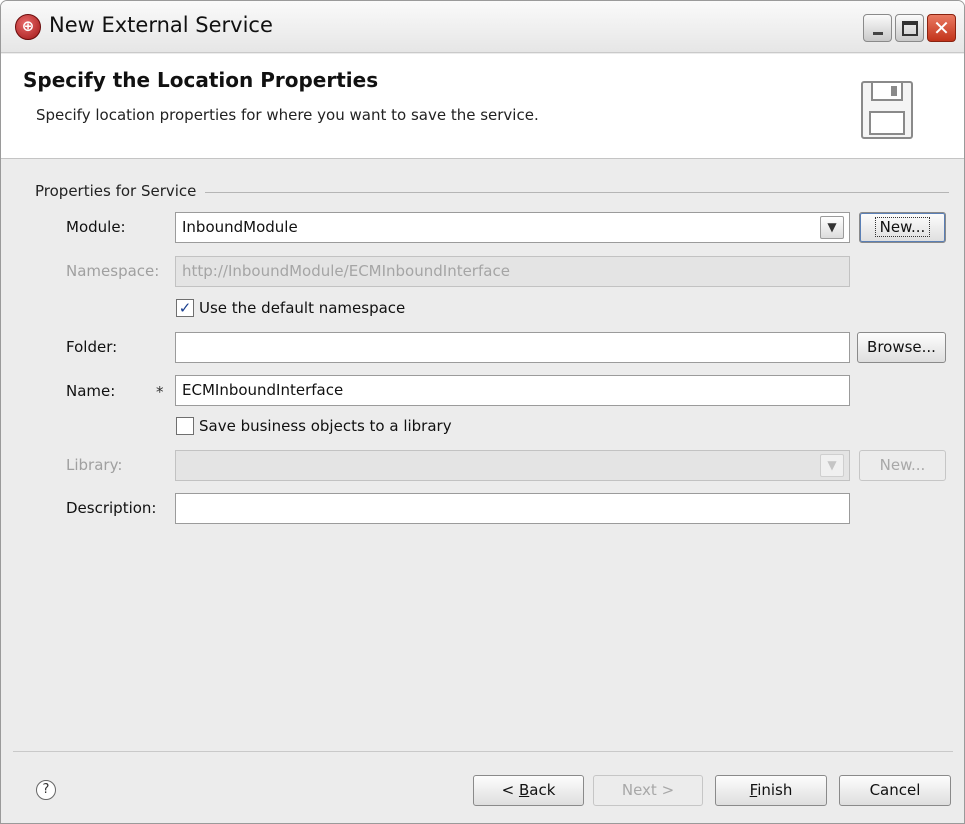 Image resolution: width=965 pixels, height=824 pixels. I want to click on library-label: Library:, so click(94, 465).